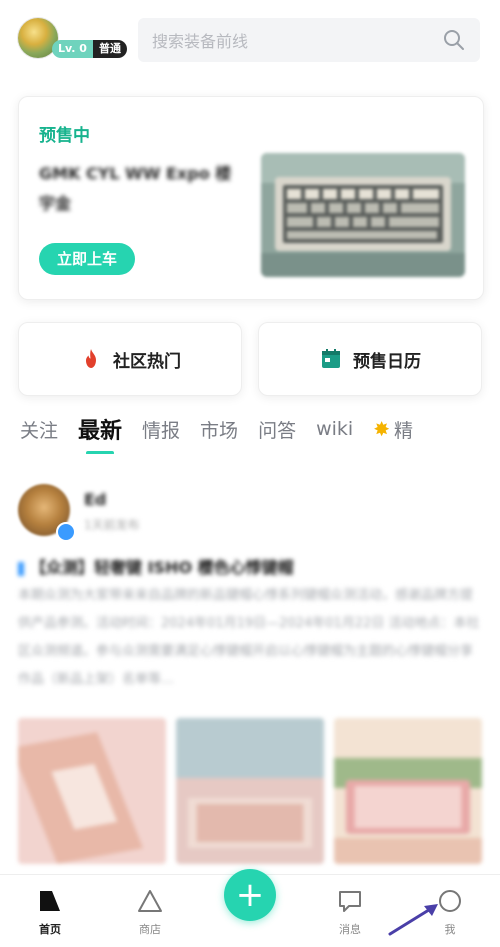 The width and height of the screenshot is (500, 947). Describe the element at coordinates (450, 929) in the screenshot. I see `nav-profile-label: 我` at that location.